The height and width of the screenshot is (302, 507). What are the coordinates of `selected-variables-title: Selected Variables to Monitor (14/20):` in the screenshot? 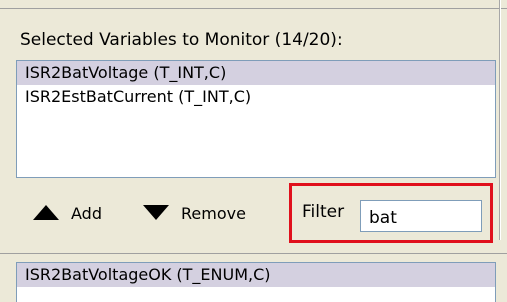 It's located at (181, 40).